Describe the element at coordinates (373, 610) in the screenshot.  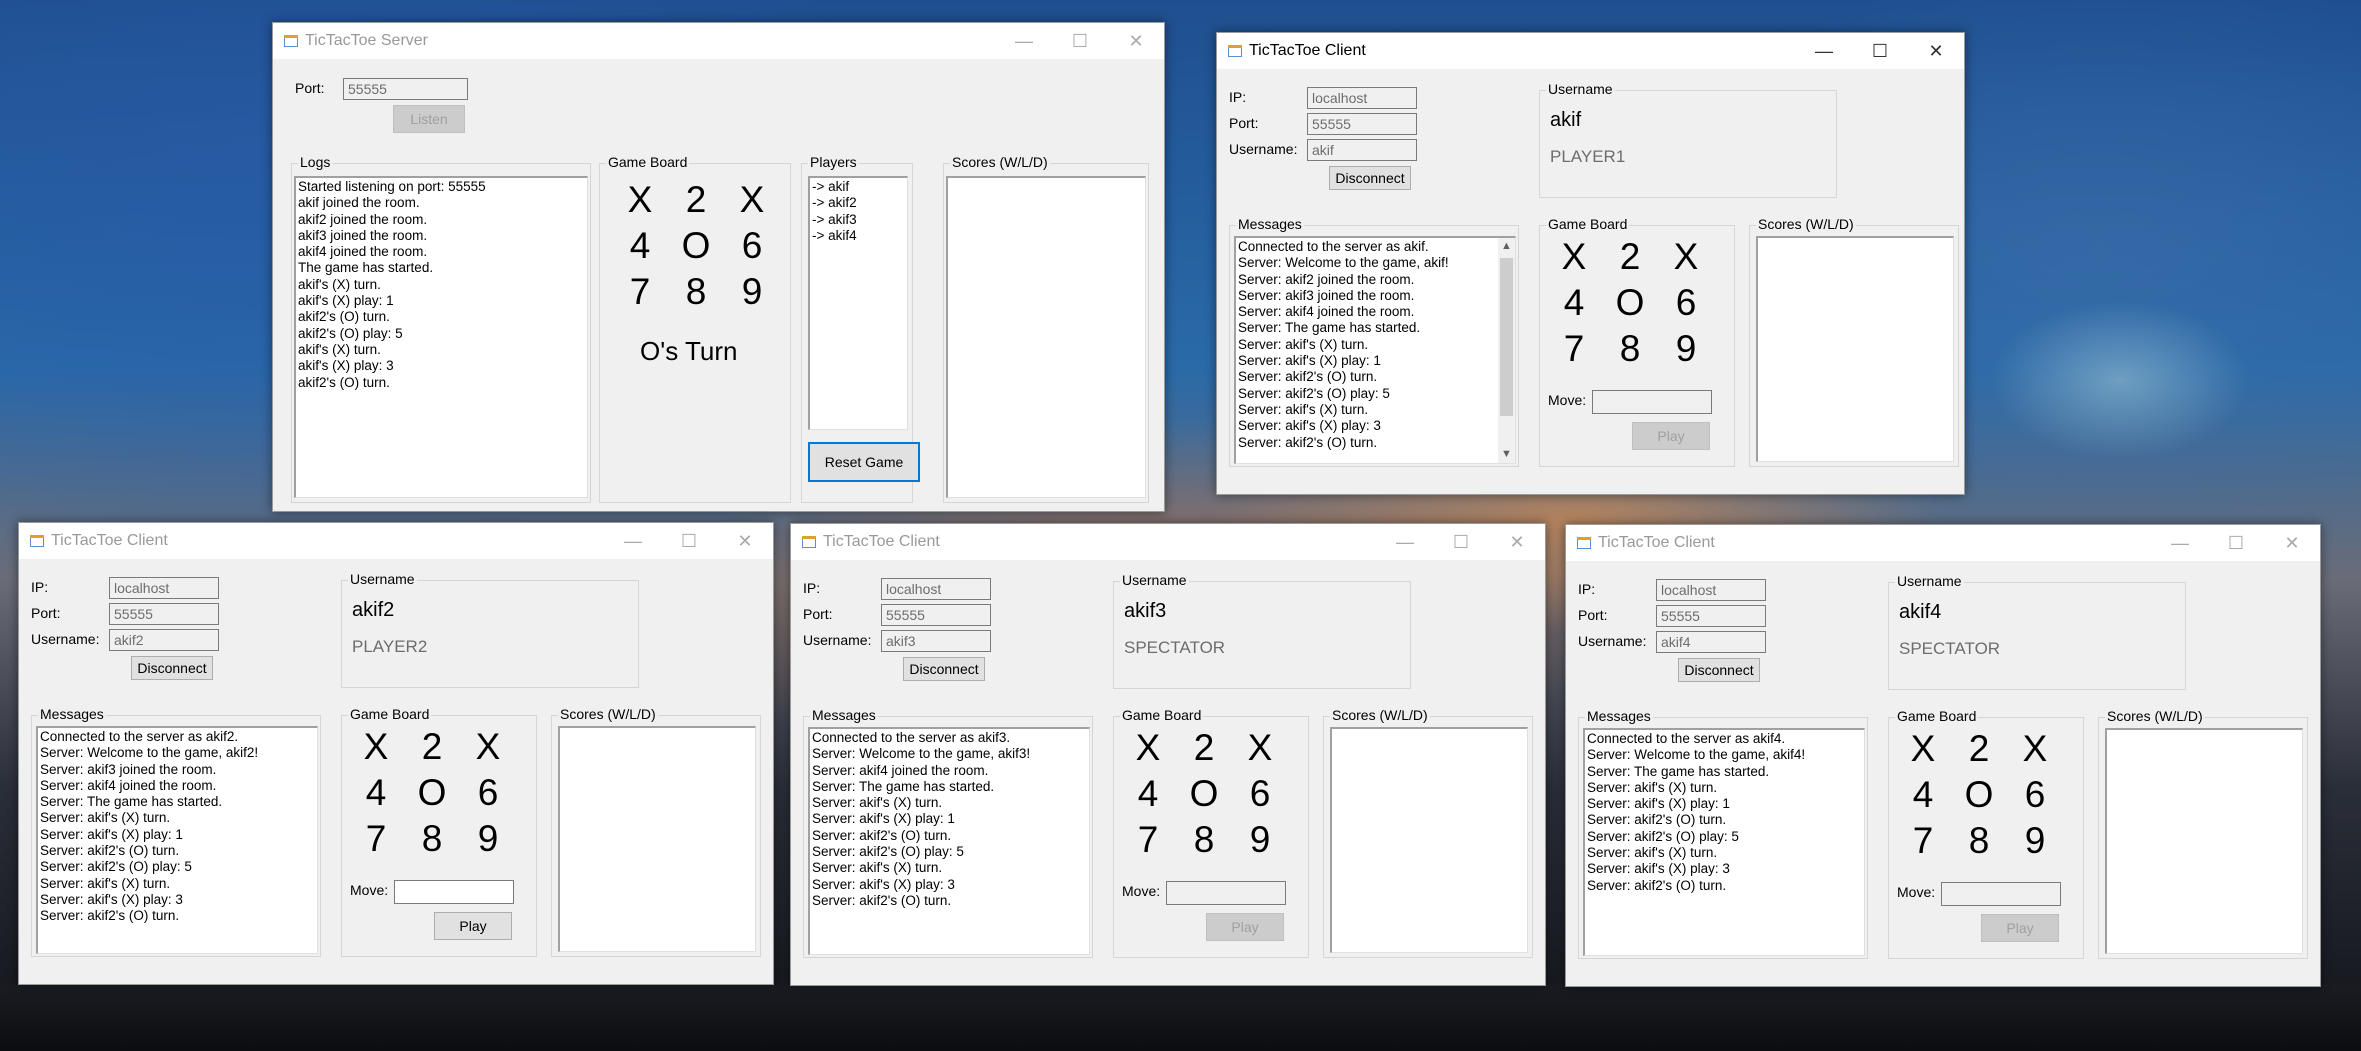
I see `username-display: akif2` at that location.